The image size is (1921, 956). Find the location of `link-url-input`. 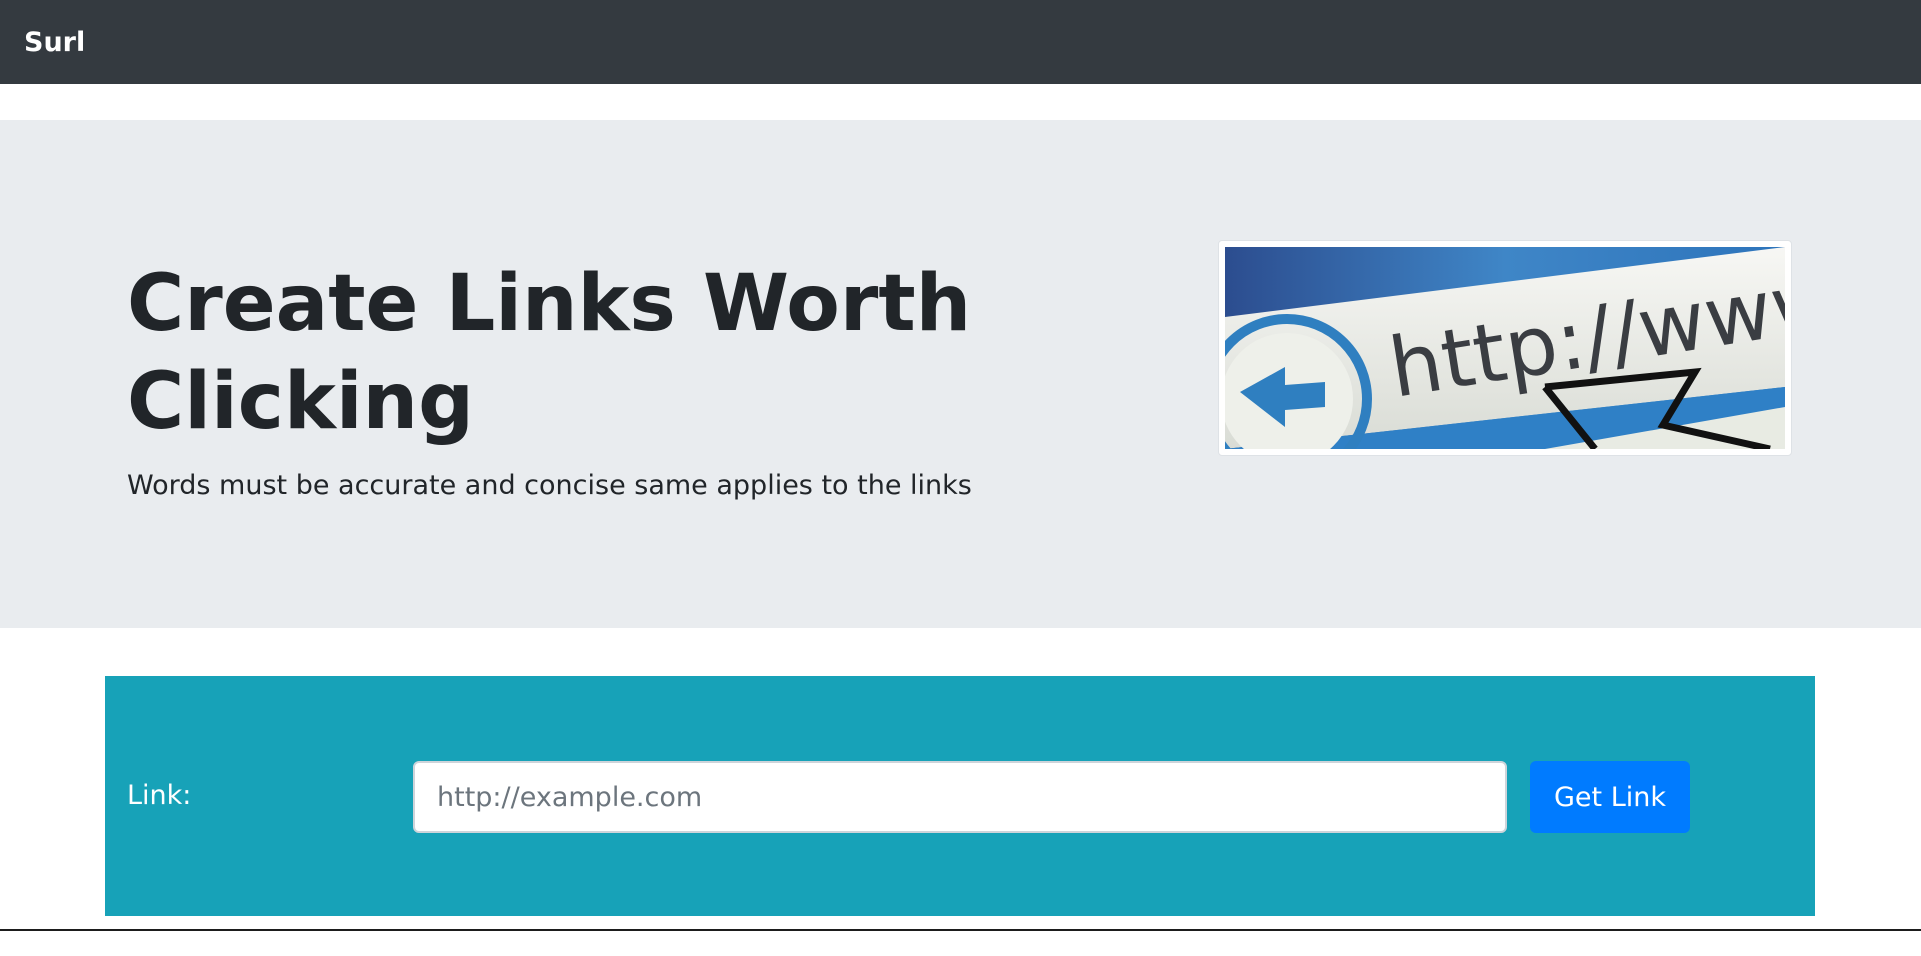

link-url-input is located at coordinates (960, 797).